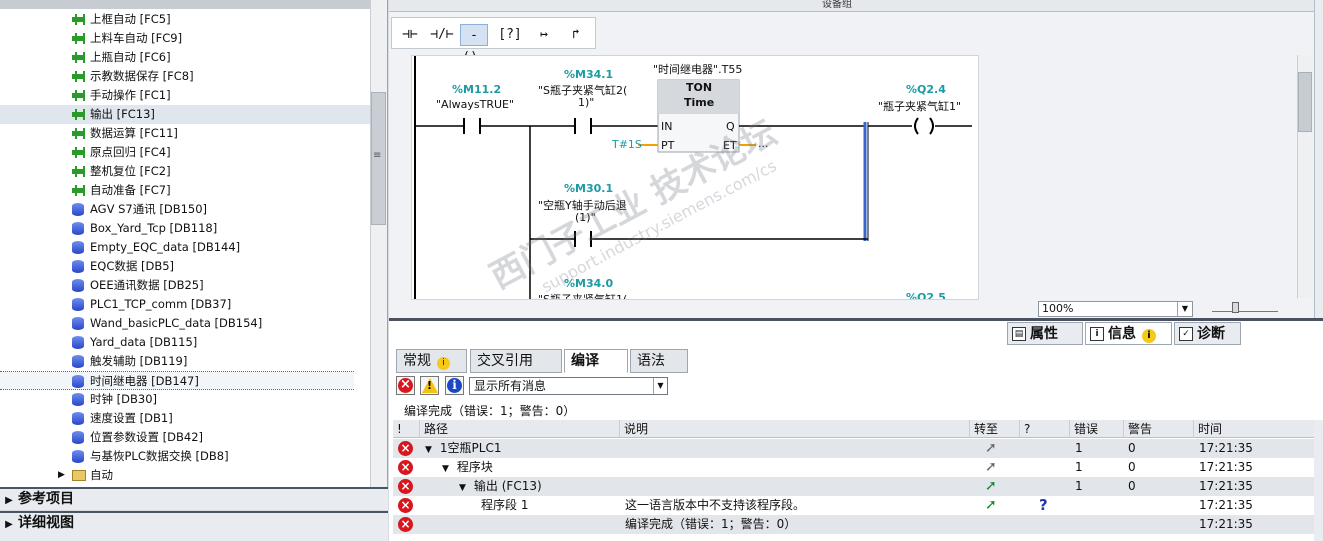  Describe the element at coordinates (405, 385) in the screenshot. I see `filter-errors-icon` at that location.